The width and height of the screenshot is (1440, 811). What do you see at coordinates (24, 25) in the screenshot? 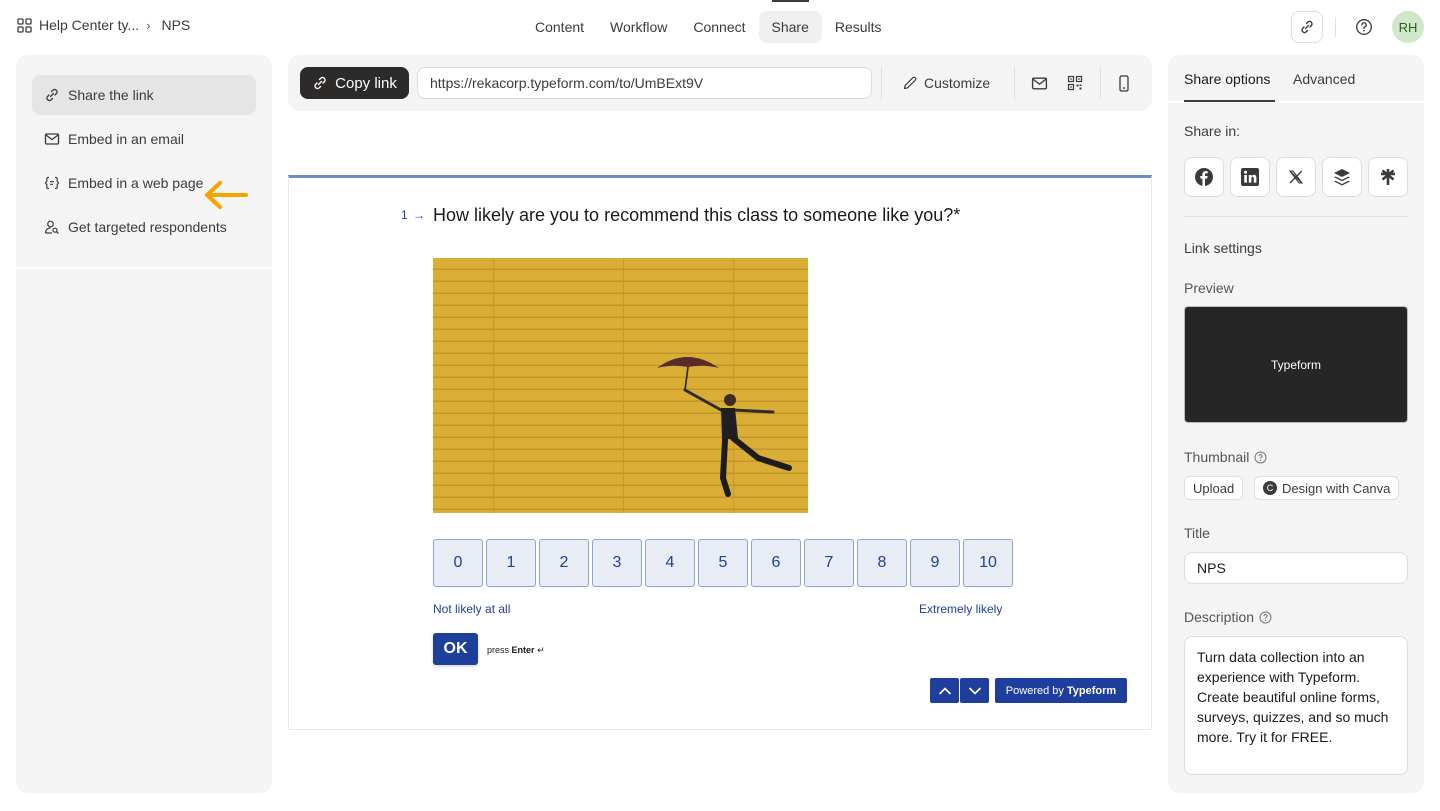
I see `grid-icon` at bounding box center [24, 25].